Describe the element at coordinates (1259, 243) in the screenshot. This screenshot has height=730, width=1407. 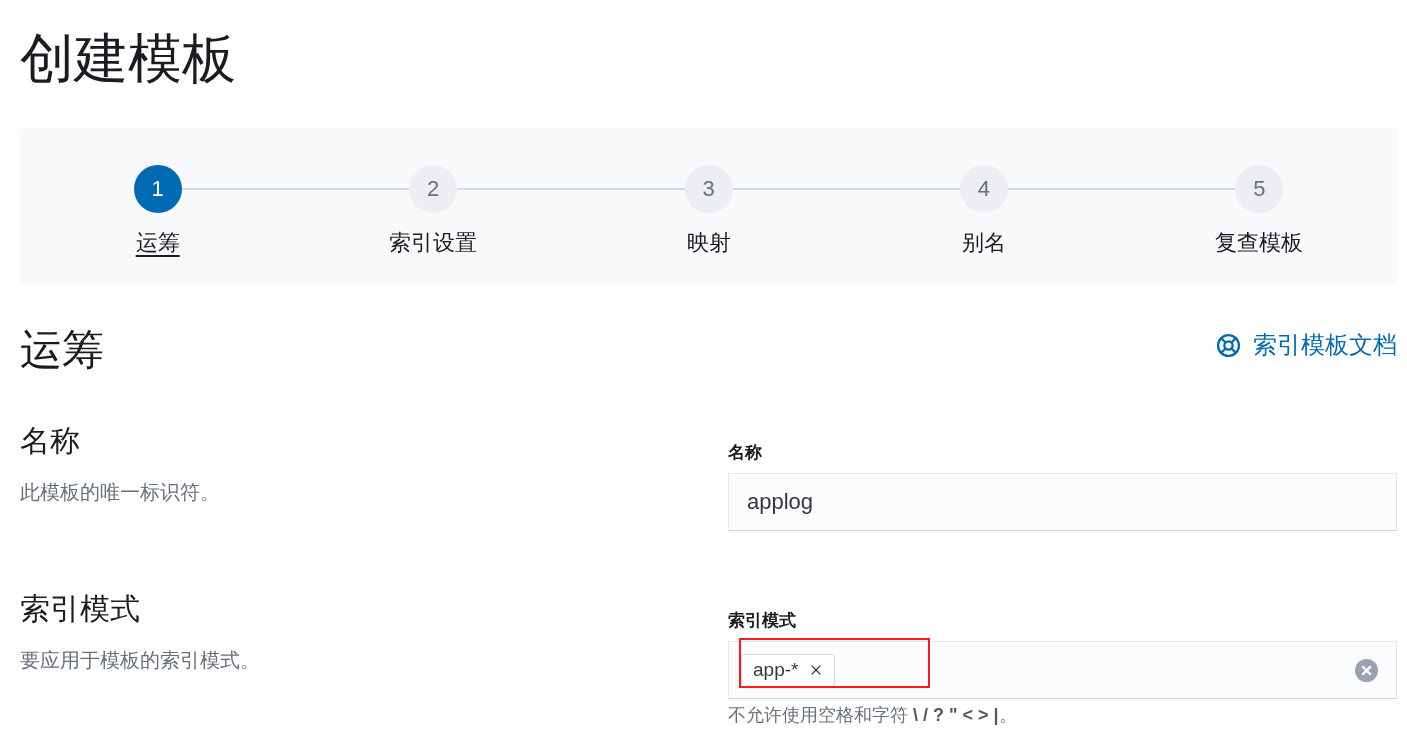
I see `step-label: 复查模板` at that location.